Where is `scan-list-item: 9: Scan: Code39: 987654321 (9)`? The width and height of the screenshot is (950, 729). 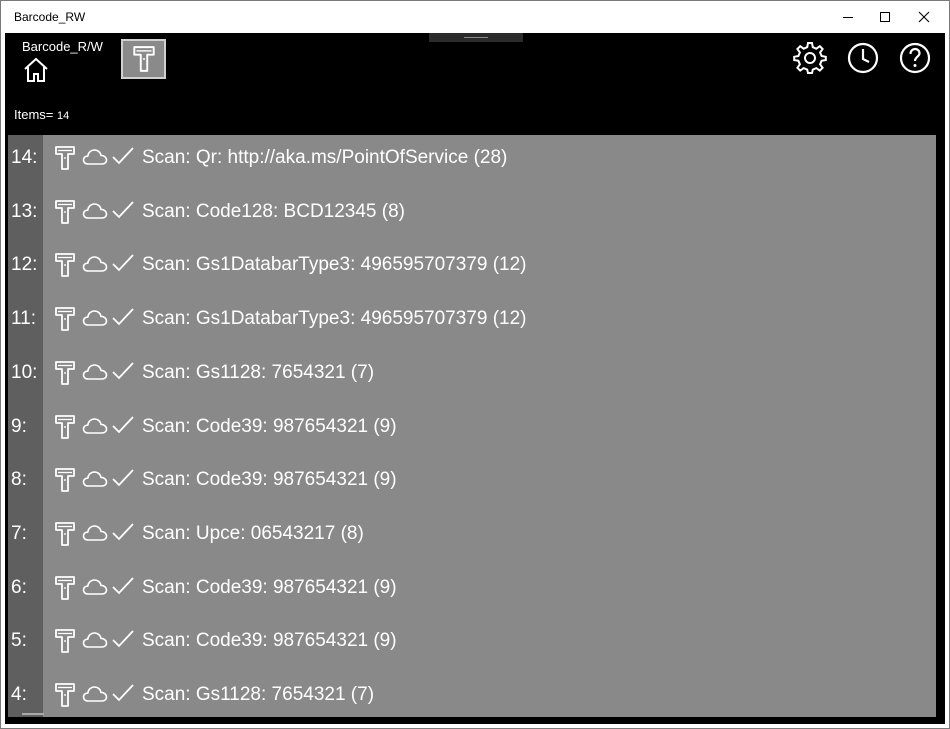 scan-list-item: 9: Scan: Code39: 987654321 (9) is located at coordinates (472, 431).